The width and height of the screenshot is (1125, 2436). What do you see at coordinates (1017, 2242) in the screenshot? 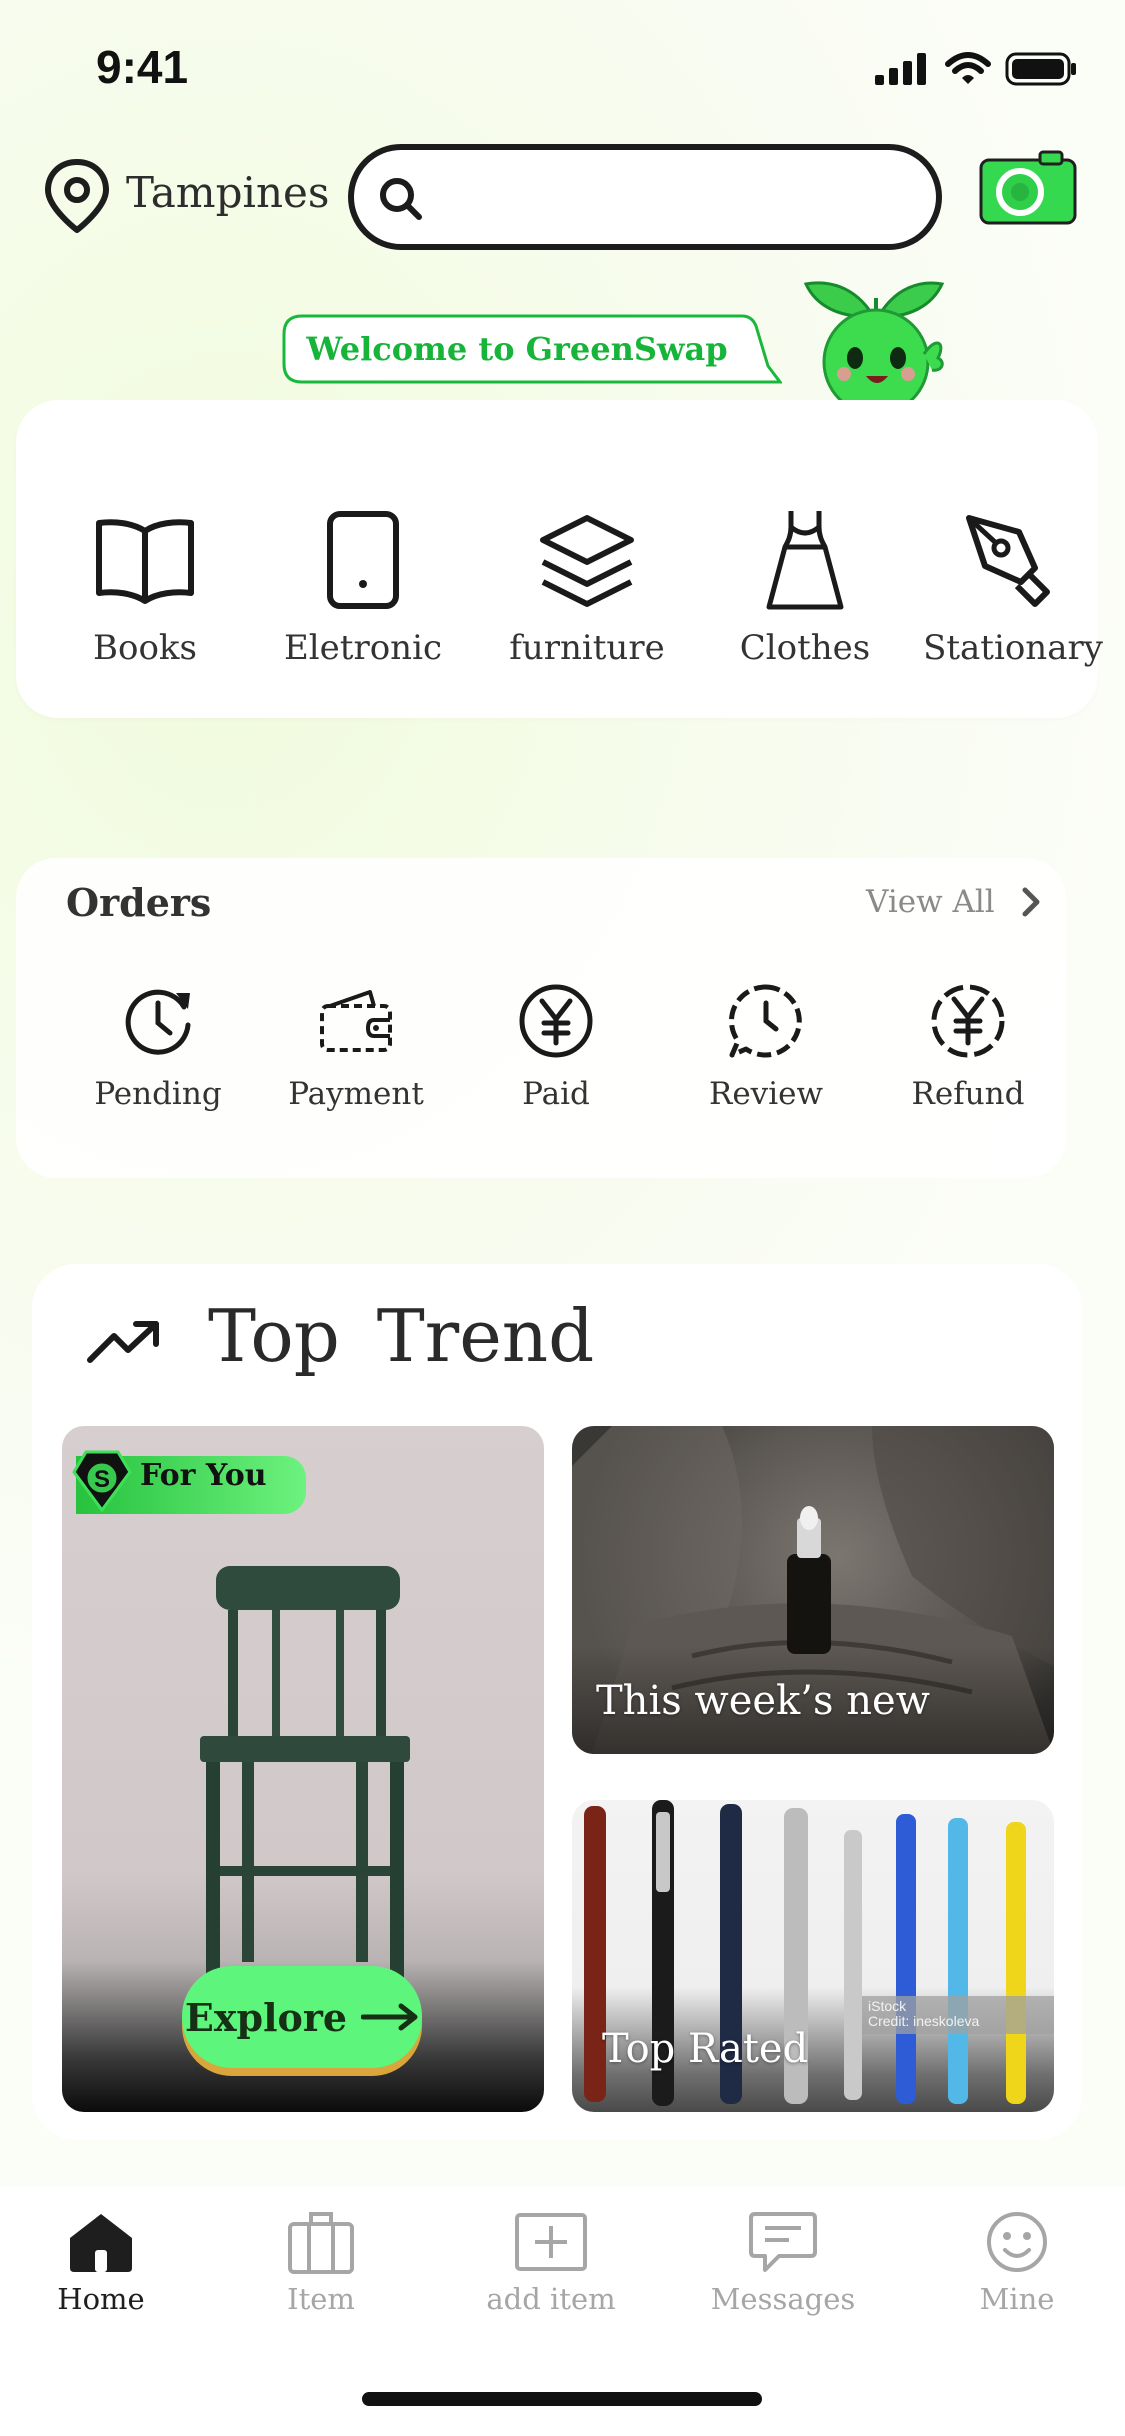
I see `smiley-icon` at bounding box center [1017, 2242].